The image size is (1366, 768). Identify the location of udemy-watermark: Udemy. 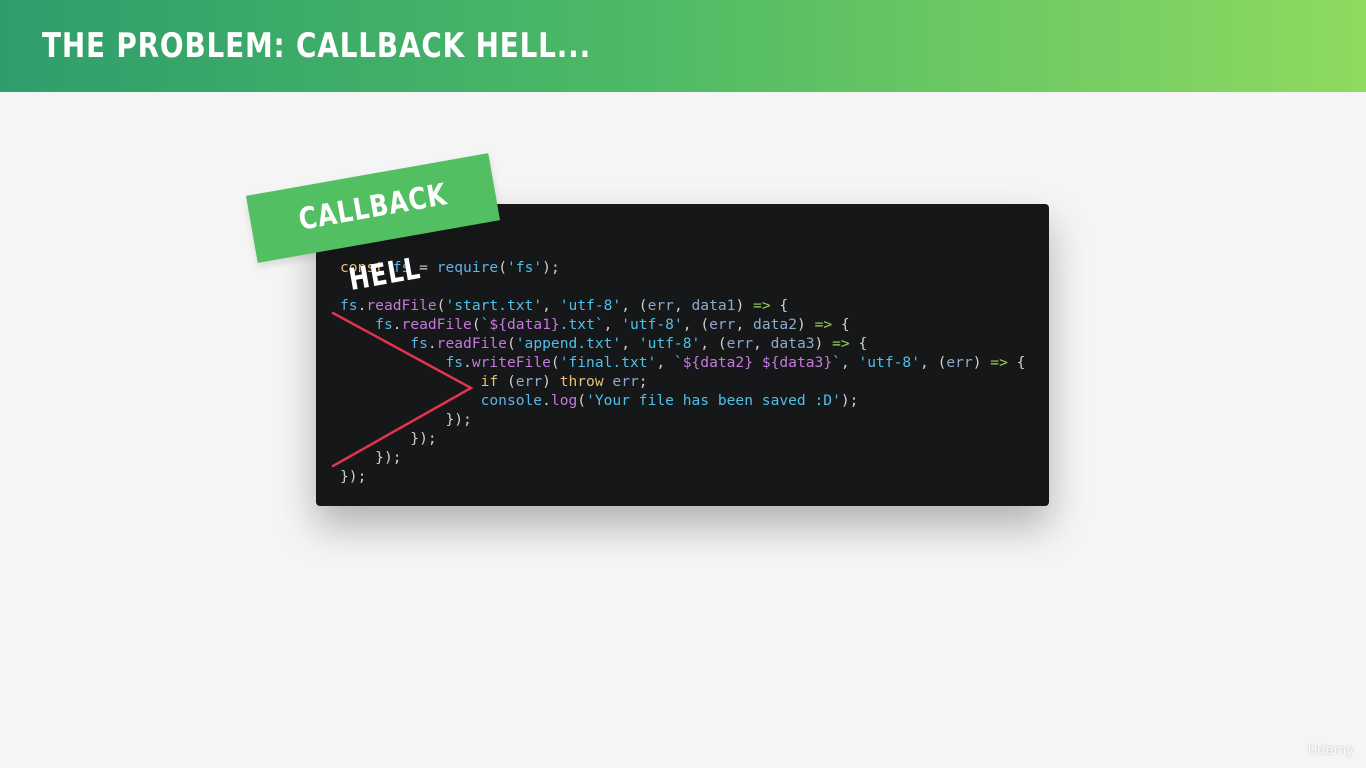
(1330, 750).